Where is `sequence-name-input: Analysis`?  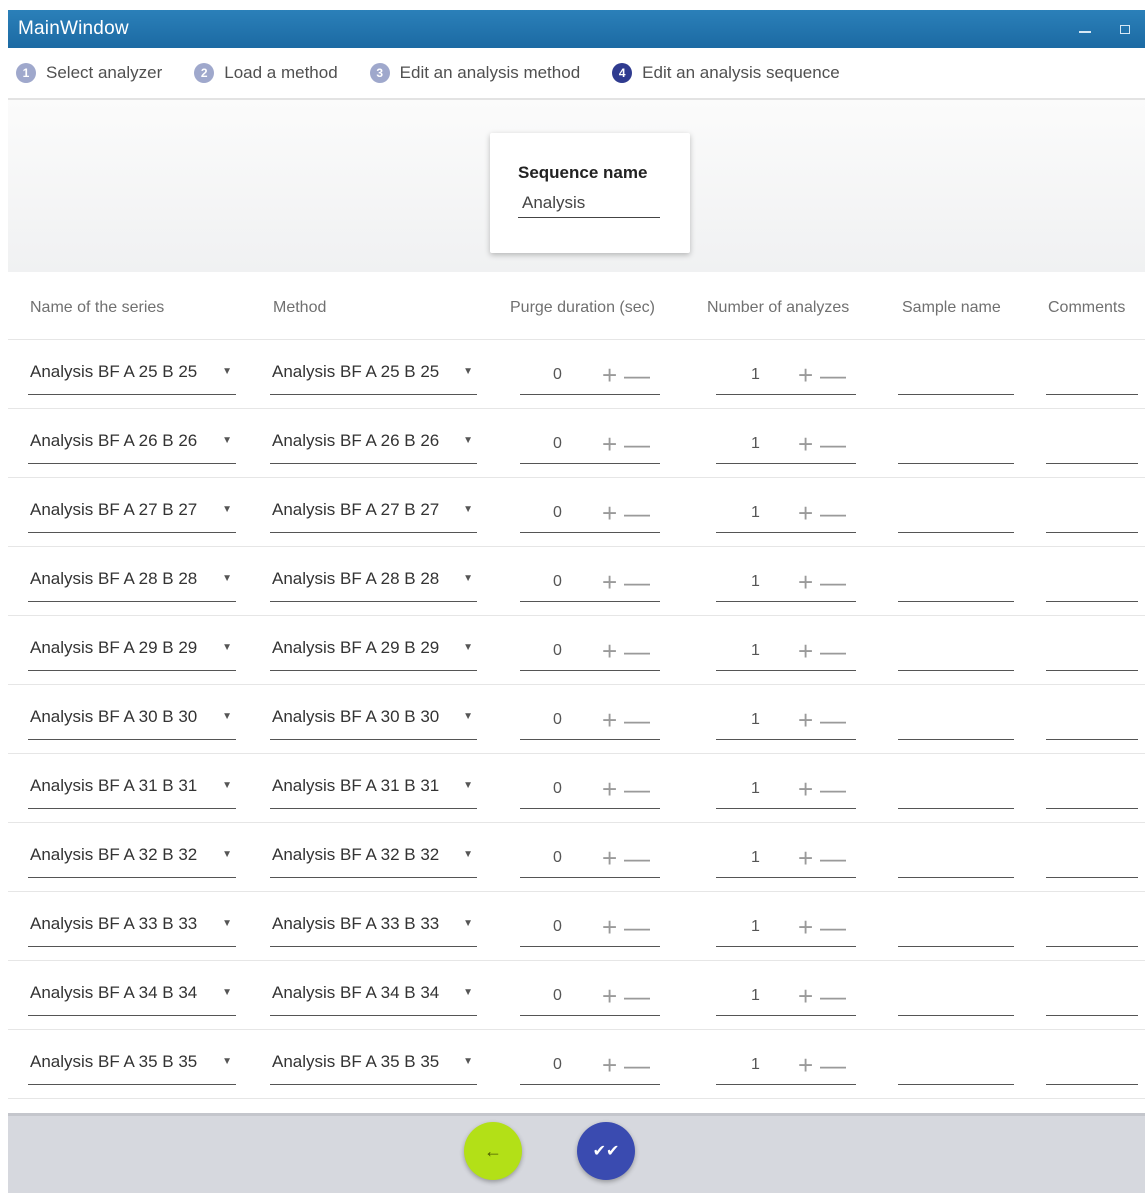
sequence-name-input: Analysis is located at coordinates (589, 205).